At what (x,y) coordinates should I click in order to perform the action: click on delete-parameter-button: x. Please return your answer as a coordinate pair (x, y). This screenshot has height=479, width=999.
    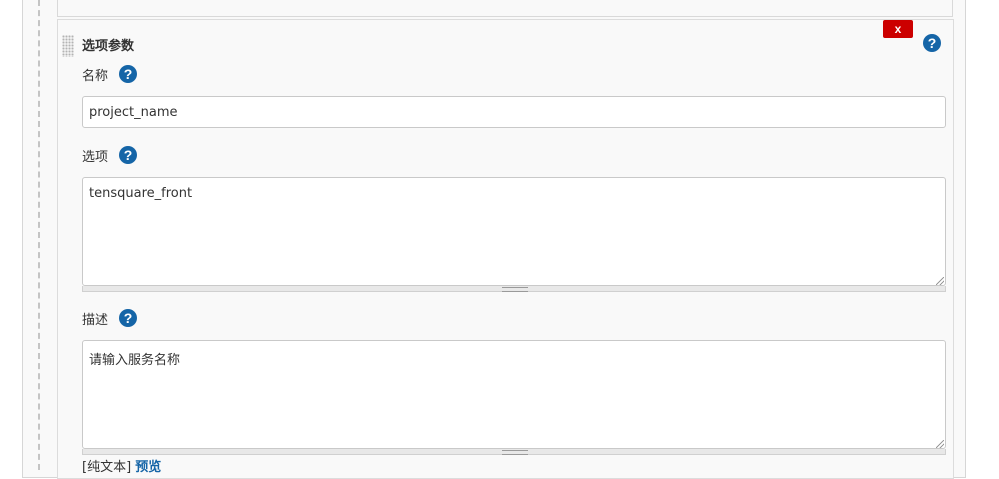
    Looking at the image, I should click on (898, 29).